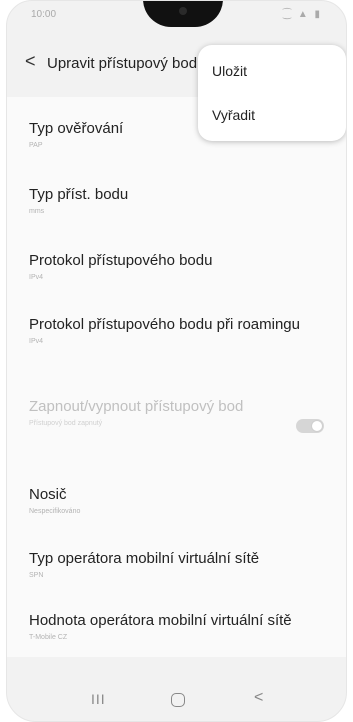 Image resolution: width=353 pixels, height=722 pixels. What do you see at coordinates (164, 324) in the screenshot?
I see `setting-title: Protokol přístupového bodu při roamingu` at bounding box center [164, 324].